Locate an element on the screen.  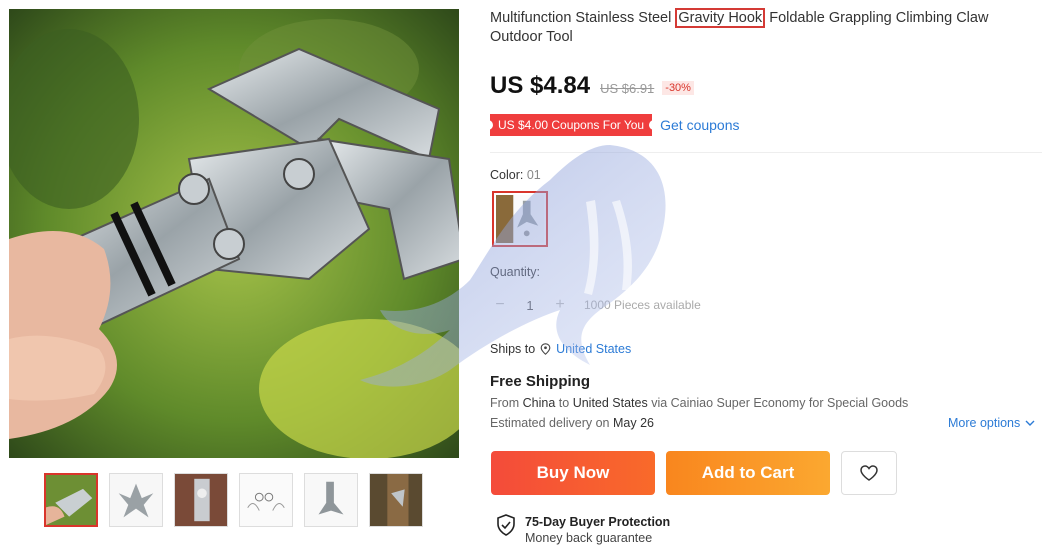
available-stock: 1000 Pieces available is located at coordinates (642, 305).